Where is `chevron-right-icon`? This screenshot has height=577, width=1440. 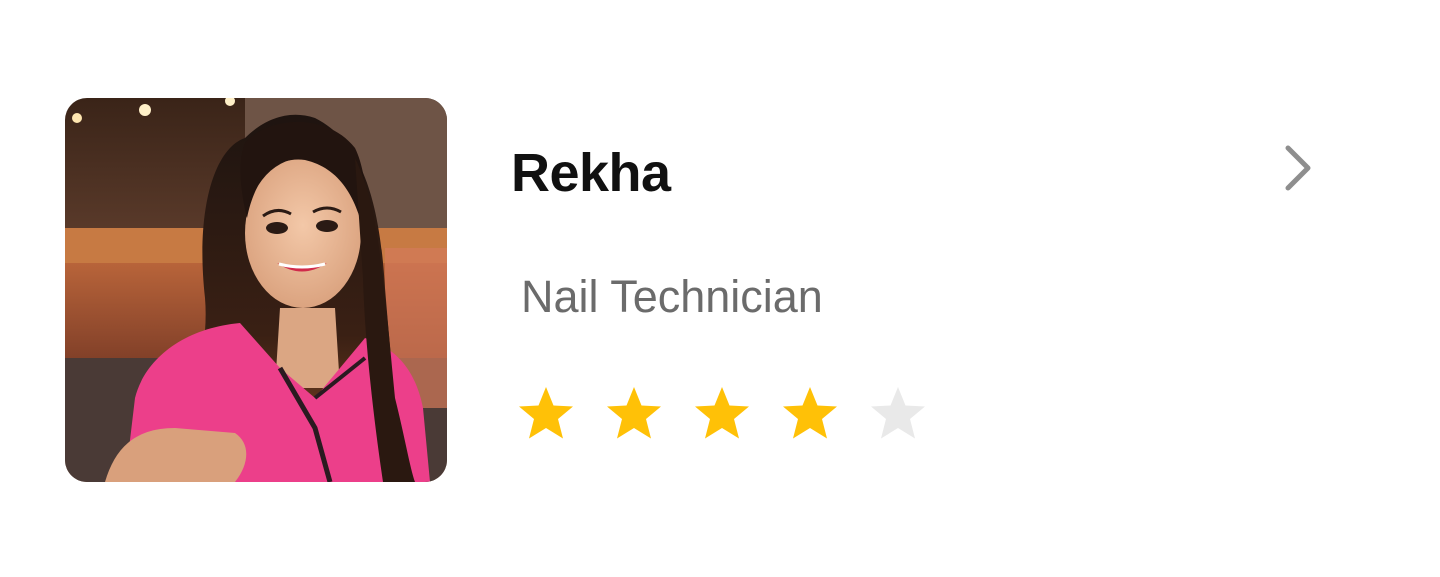 chevron-right-icon is located at coordinates (1298, 168).